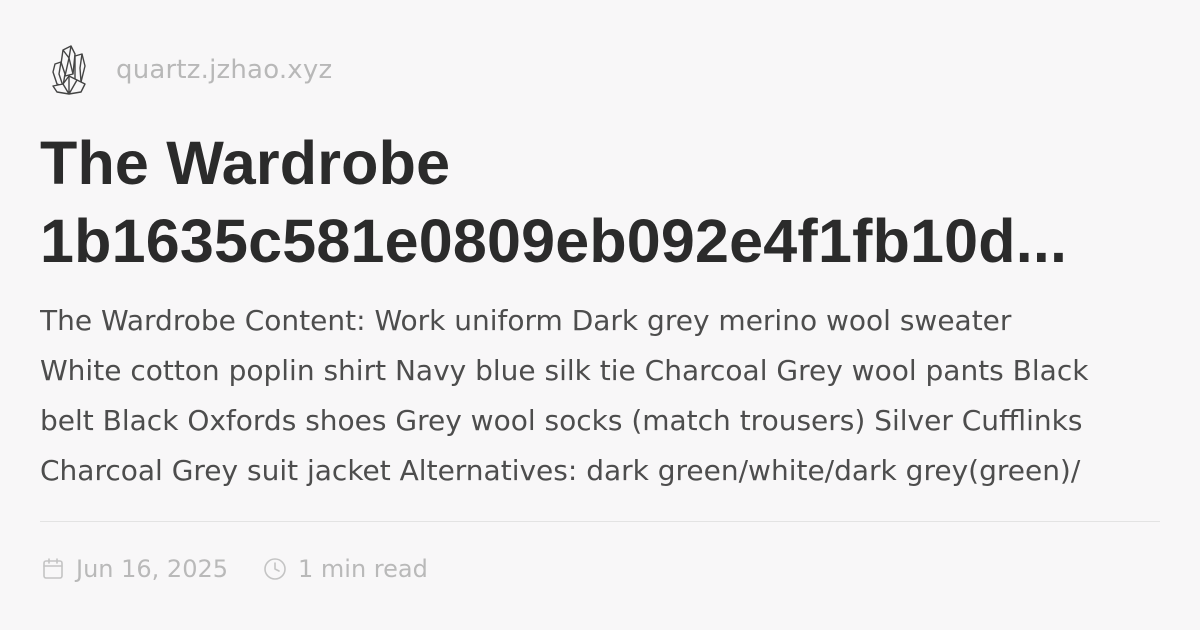 This screenshot has width=1200, height=630. Describe the element at coordinates (245, 163) in the screenshot. I see `title-line-1: The Wardrobe` at that location.